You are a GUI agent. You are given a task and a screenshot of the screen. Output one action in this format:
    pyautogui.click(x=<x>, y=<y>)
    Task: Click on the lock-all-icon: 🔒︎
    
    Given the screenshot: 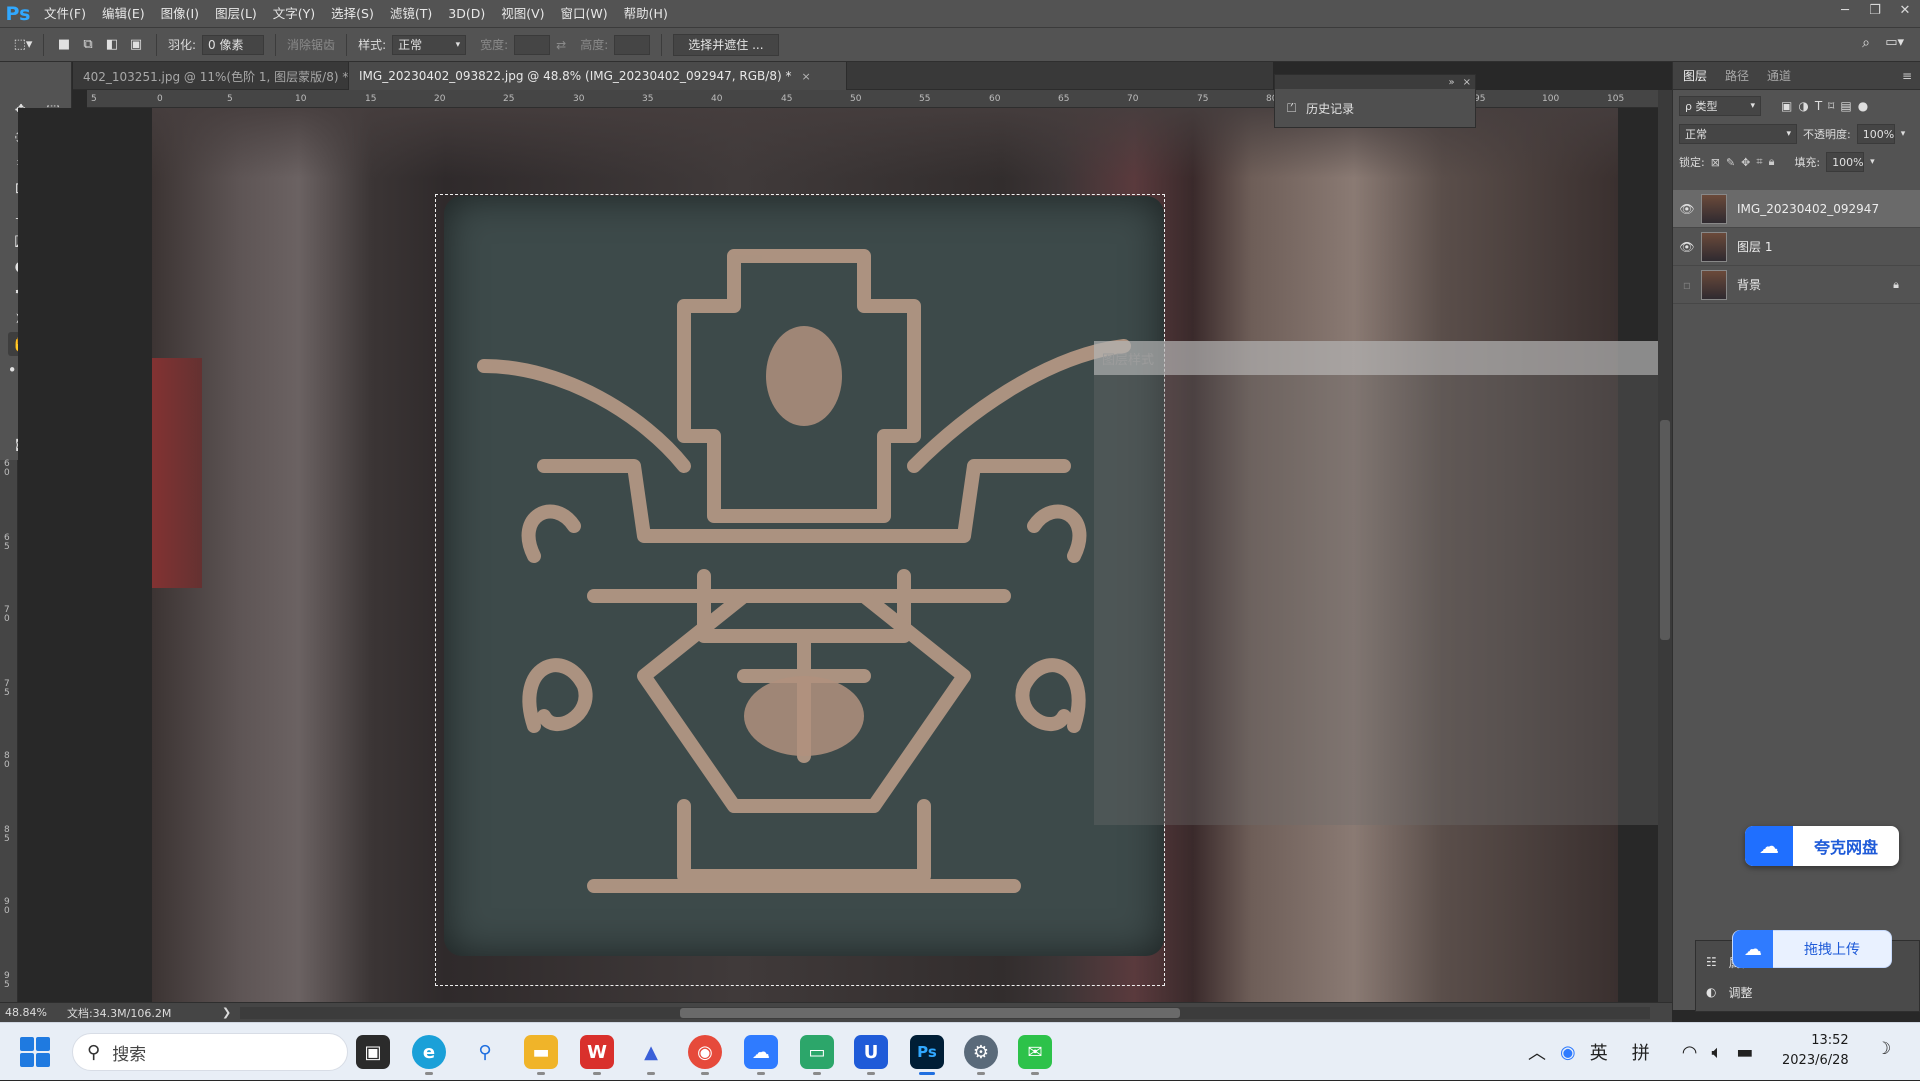 What is the action you would take?
    pyautogui.click(x=1772, y=162)
    